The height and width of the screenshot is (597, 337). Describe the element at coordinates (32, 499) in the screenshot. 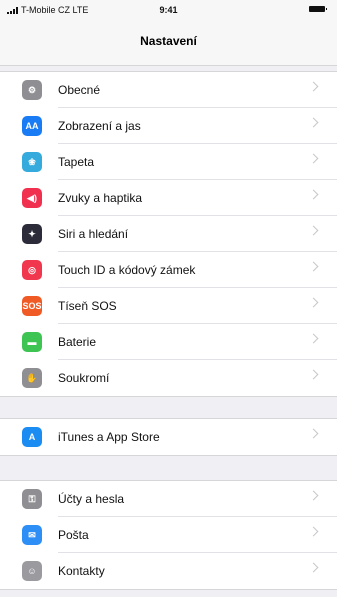

I see `key-icon: ⚿` at that location.